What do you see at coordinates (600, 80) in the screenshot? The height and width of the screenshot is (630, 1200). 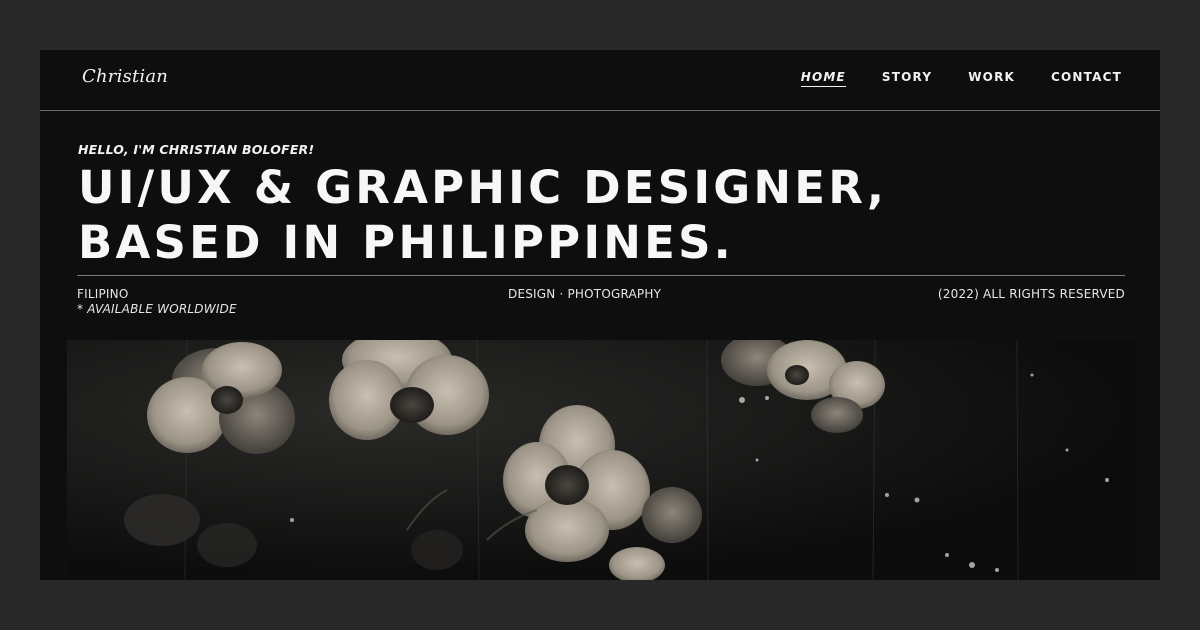 I see `top-navbar: Christian HOME STORY WORK CONTACT` at bounding box center [600, 80].